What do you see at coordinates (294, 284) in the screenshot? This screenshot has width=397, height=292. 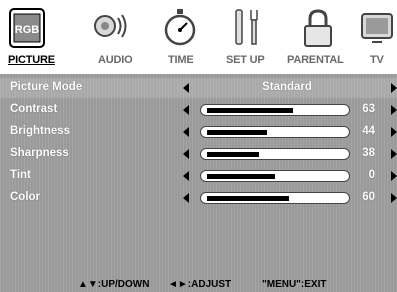 I see `help-exit: "MENU":EXIT` at bounding box center [294, 284].